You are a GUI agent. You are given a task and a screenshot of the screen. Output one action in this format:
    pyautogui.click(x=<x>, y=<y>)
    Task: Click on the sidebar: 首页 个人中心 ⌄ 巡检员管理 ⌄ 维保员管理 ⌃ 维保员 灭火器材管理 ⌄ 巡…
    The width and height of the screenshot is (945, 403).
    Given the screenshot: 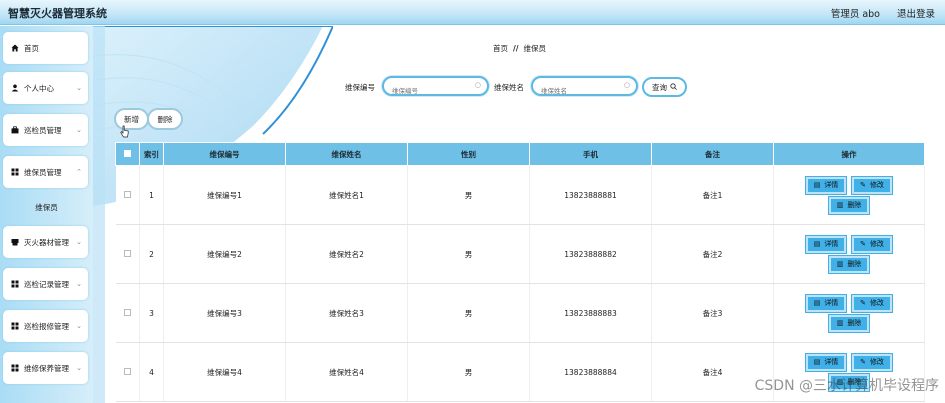 What is the action you would take?
    pyautogui.click(x=46, y=214)
    